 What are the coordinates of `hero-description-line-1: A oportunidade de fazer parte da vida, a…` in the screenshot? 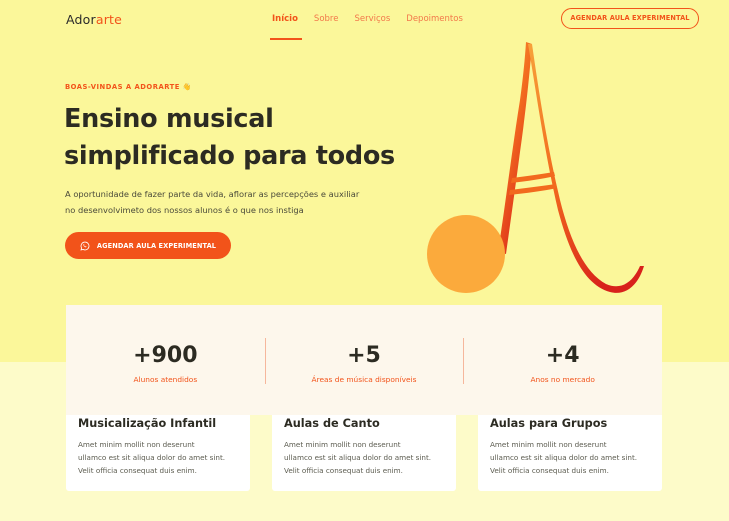 It's located at (212, 194).